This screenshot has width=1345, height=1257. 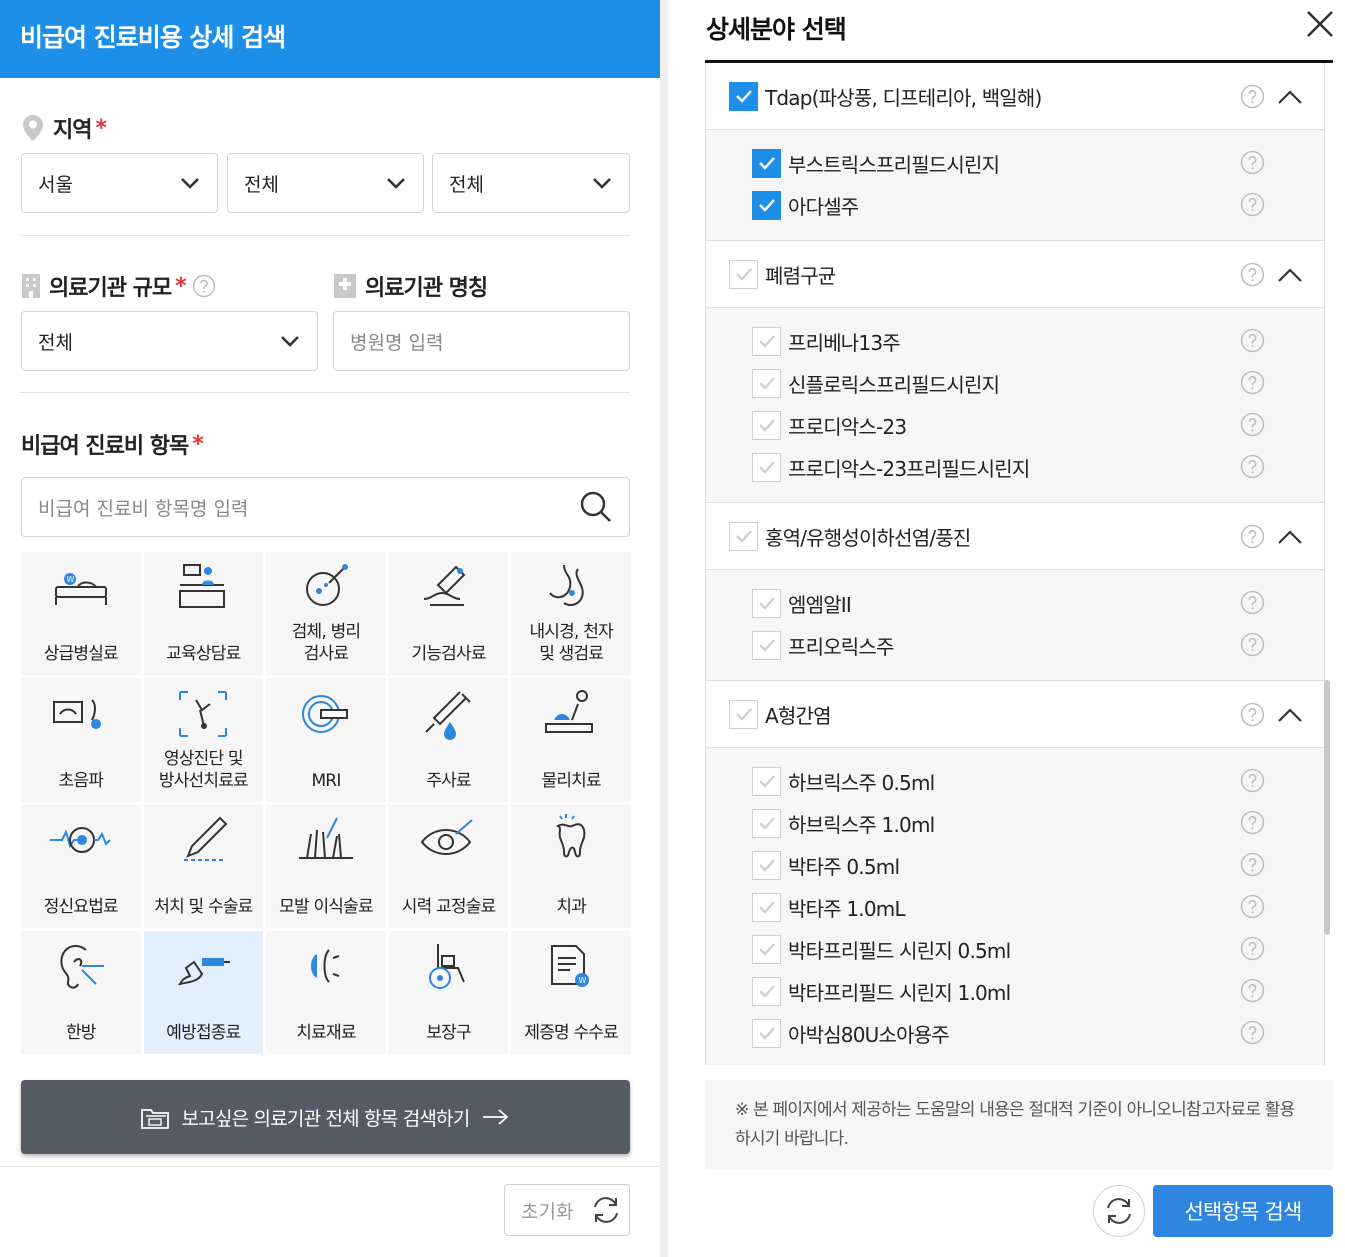 What do you see at coordinates (448, 866) in the screenshot?
I see `category-tile: 시력 교정술료` at bounding box center [448, 866].